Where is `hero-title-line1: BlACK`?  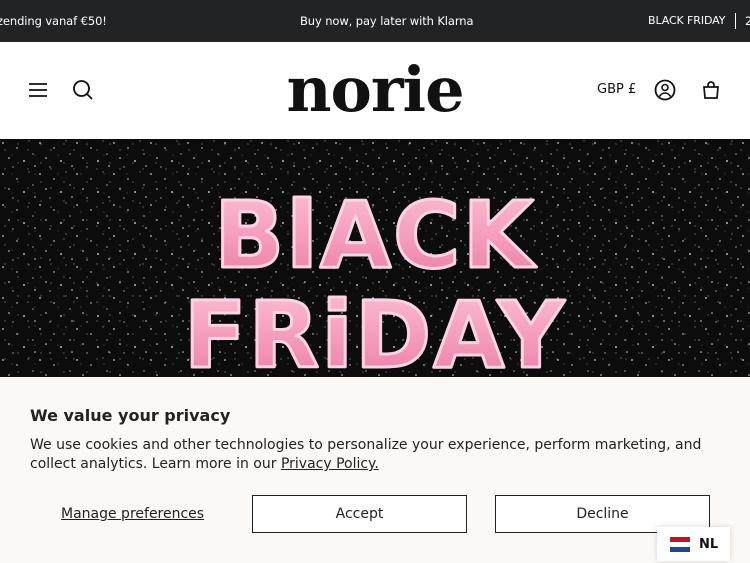 hero-title-line1: BlACK is located at coordinates (375, 235).